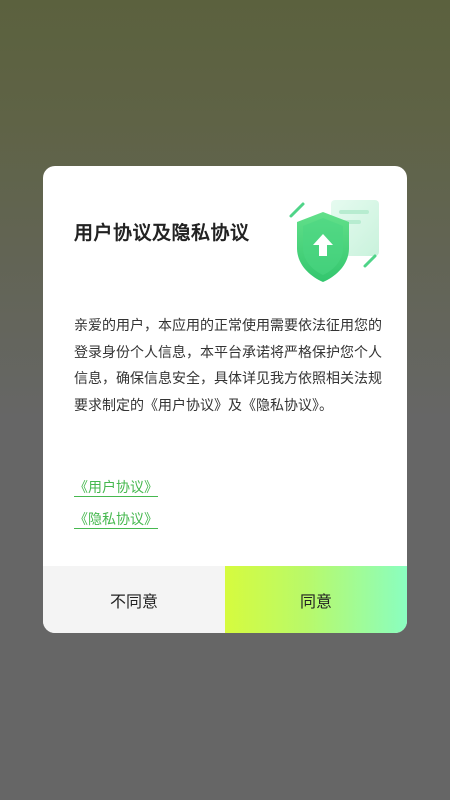 This screenshot has width=450, height=800. Describe the element at coordinates (162, 233) in the screenshot. I see `dialog-title: 用户协议及隐私协议` at that location.